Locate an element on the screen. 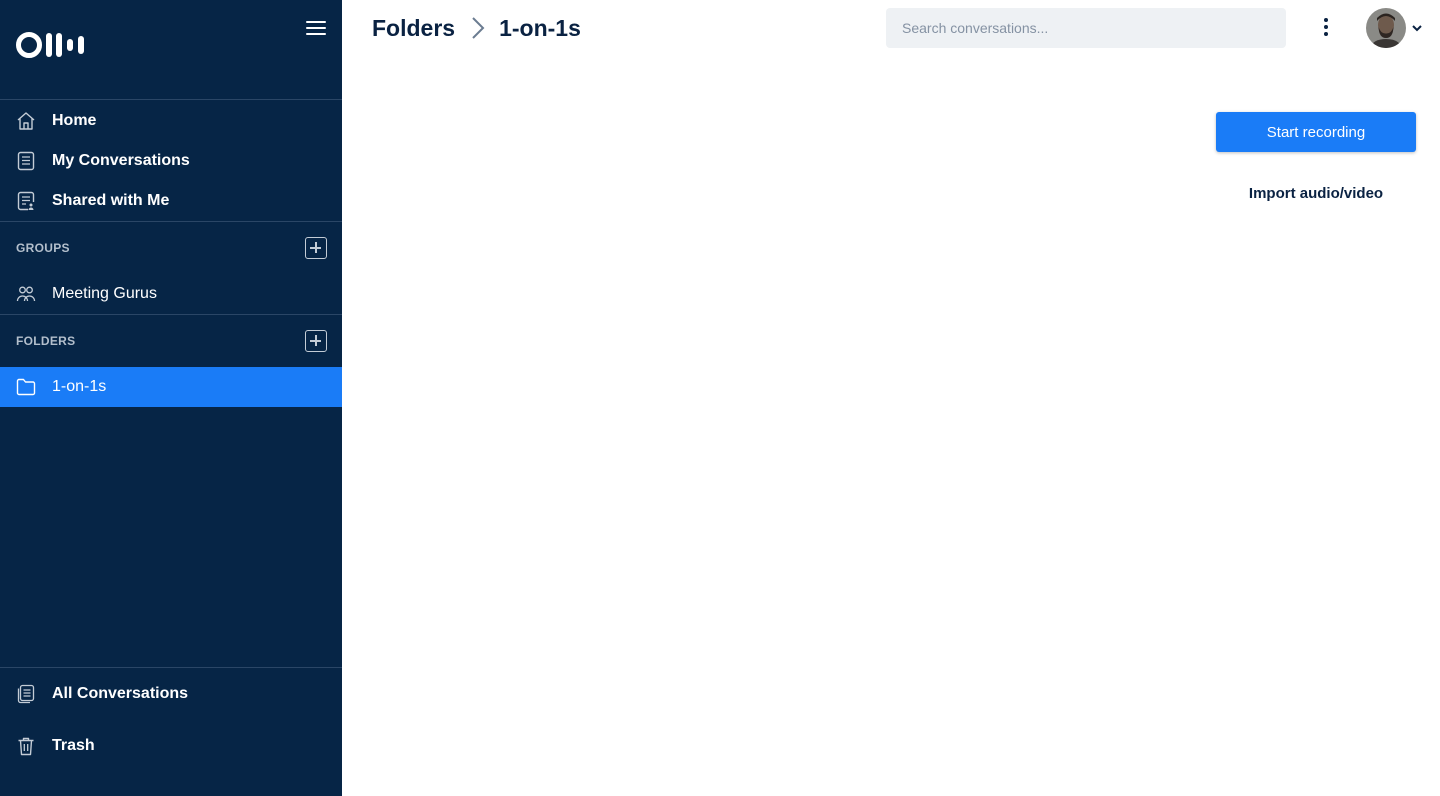 The height and width of the screenshot is (796, 1440). document-icon is located at coordinates (26, 161).